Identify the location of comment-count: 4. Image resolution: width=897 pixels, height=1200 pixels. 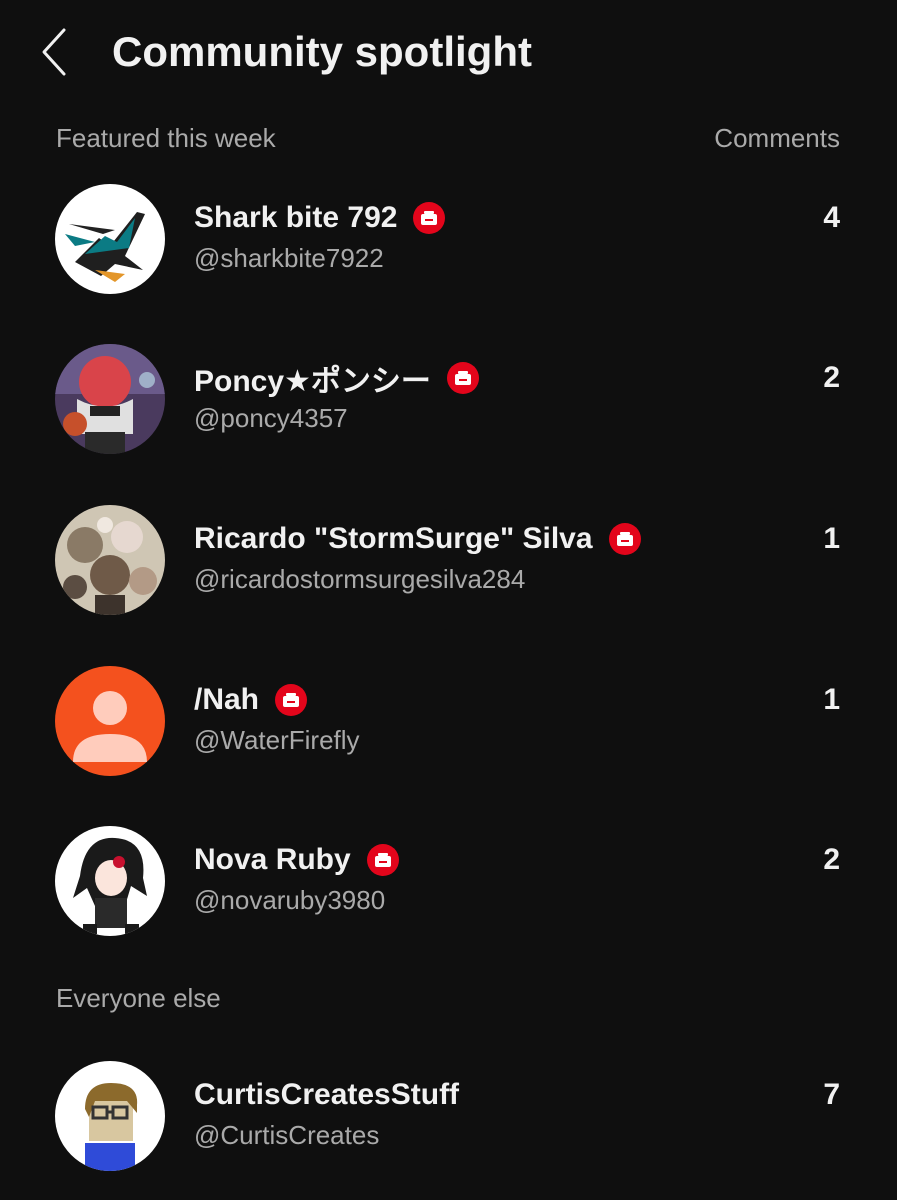
(831, 217).